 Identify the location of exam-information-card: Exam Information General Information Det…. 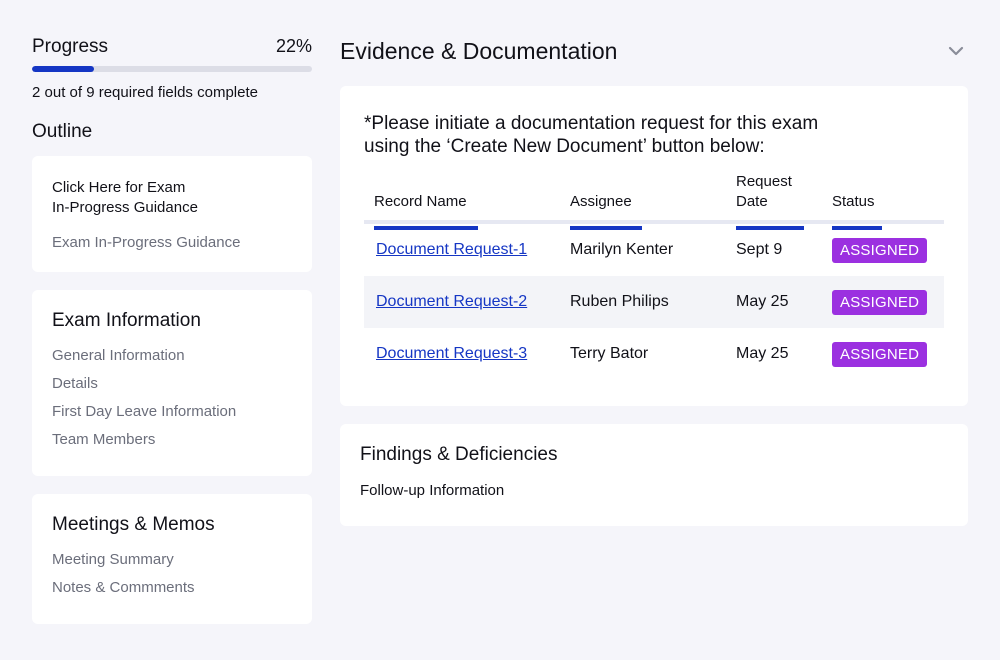
(172, 383).